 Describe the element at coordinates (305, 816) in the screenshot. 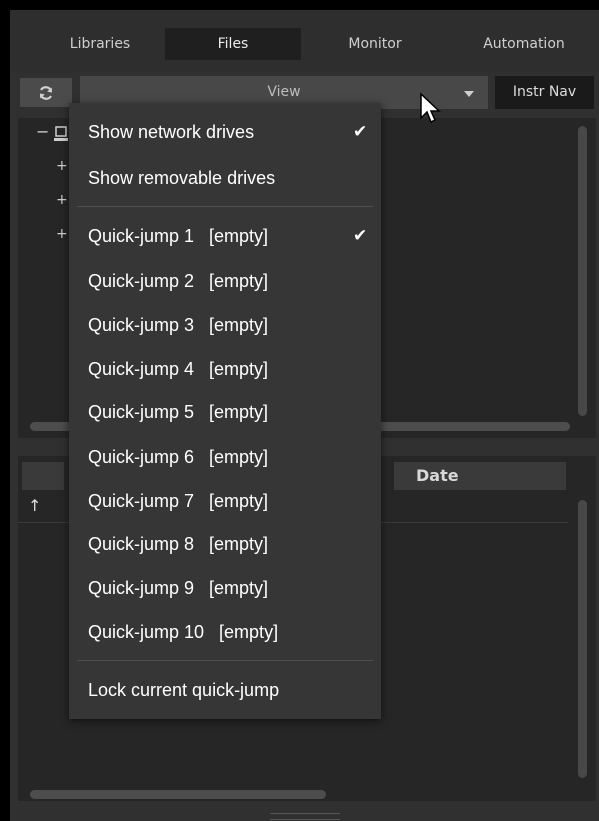

I see `resize-handle` at that location.